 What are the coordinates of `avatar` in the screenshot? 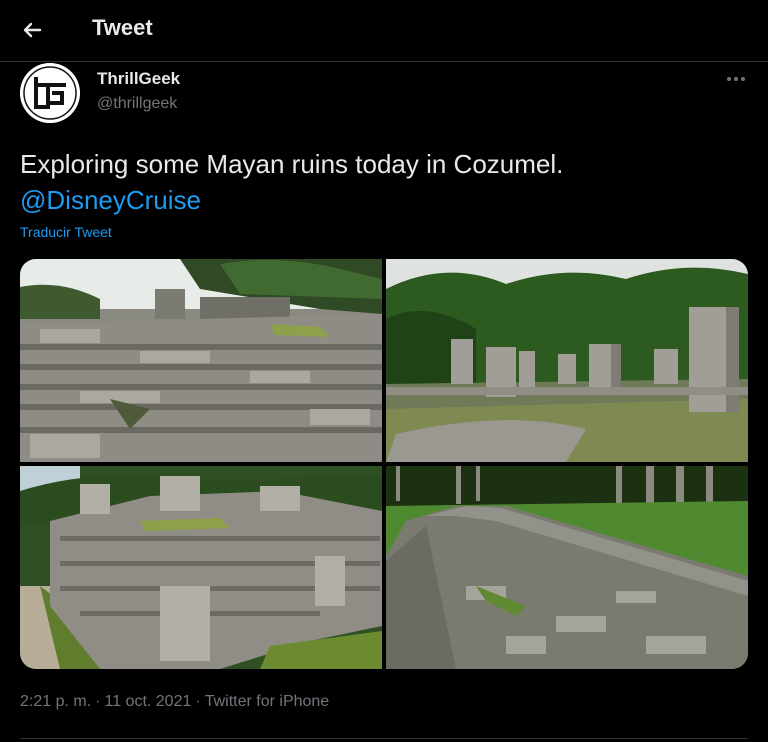 It's located at (50, 93).